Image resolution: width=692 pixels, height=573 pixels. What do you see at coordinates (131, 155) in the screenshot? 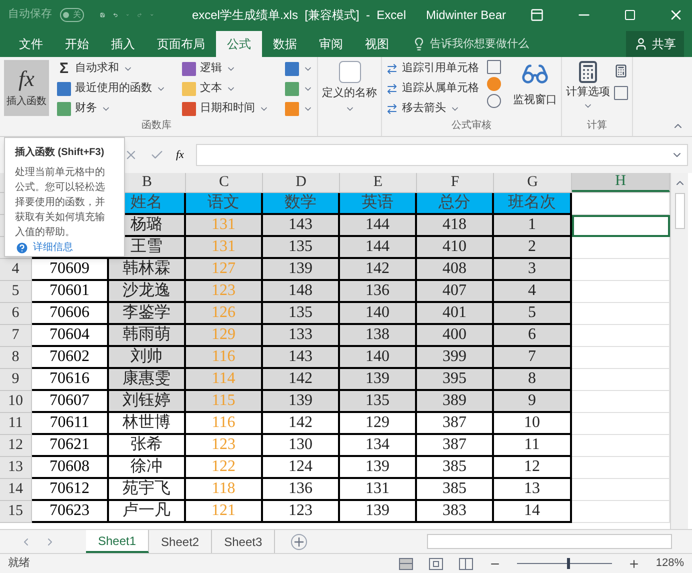
I see `cancel-icon` at bounding box center [131, 155].